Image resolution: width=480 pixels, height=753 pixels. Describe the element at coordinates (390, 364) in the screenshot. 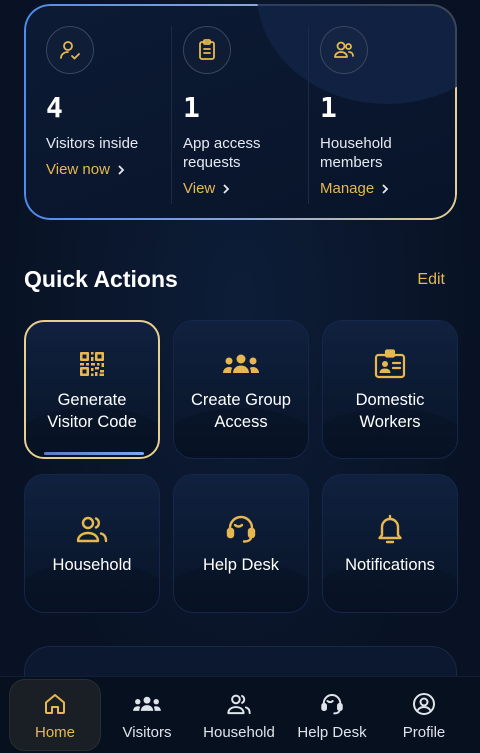

I see `id-badge-icon` at that location.